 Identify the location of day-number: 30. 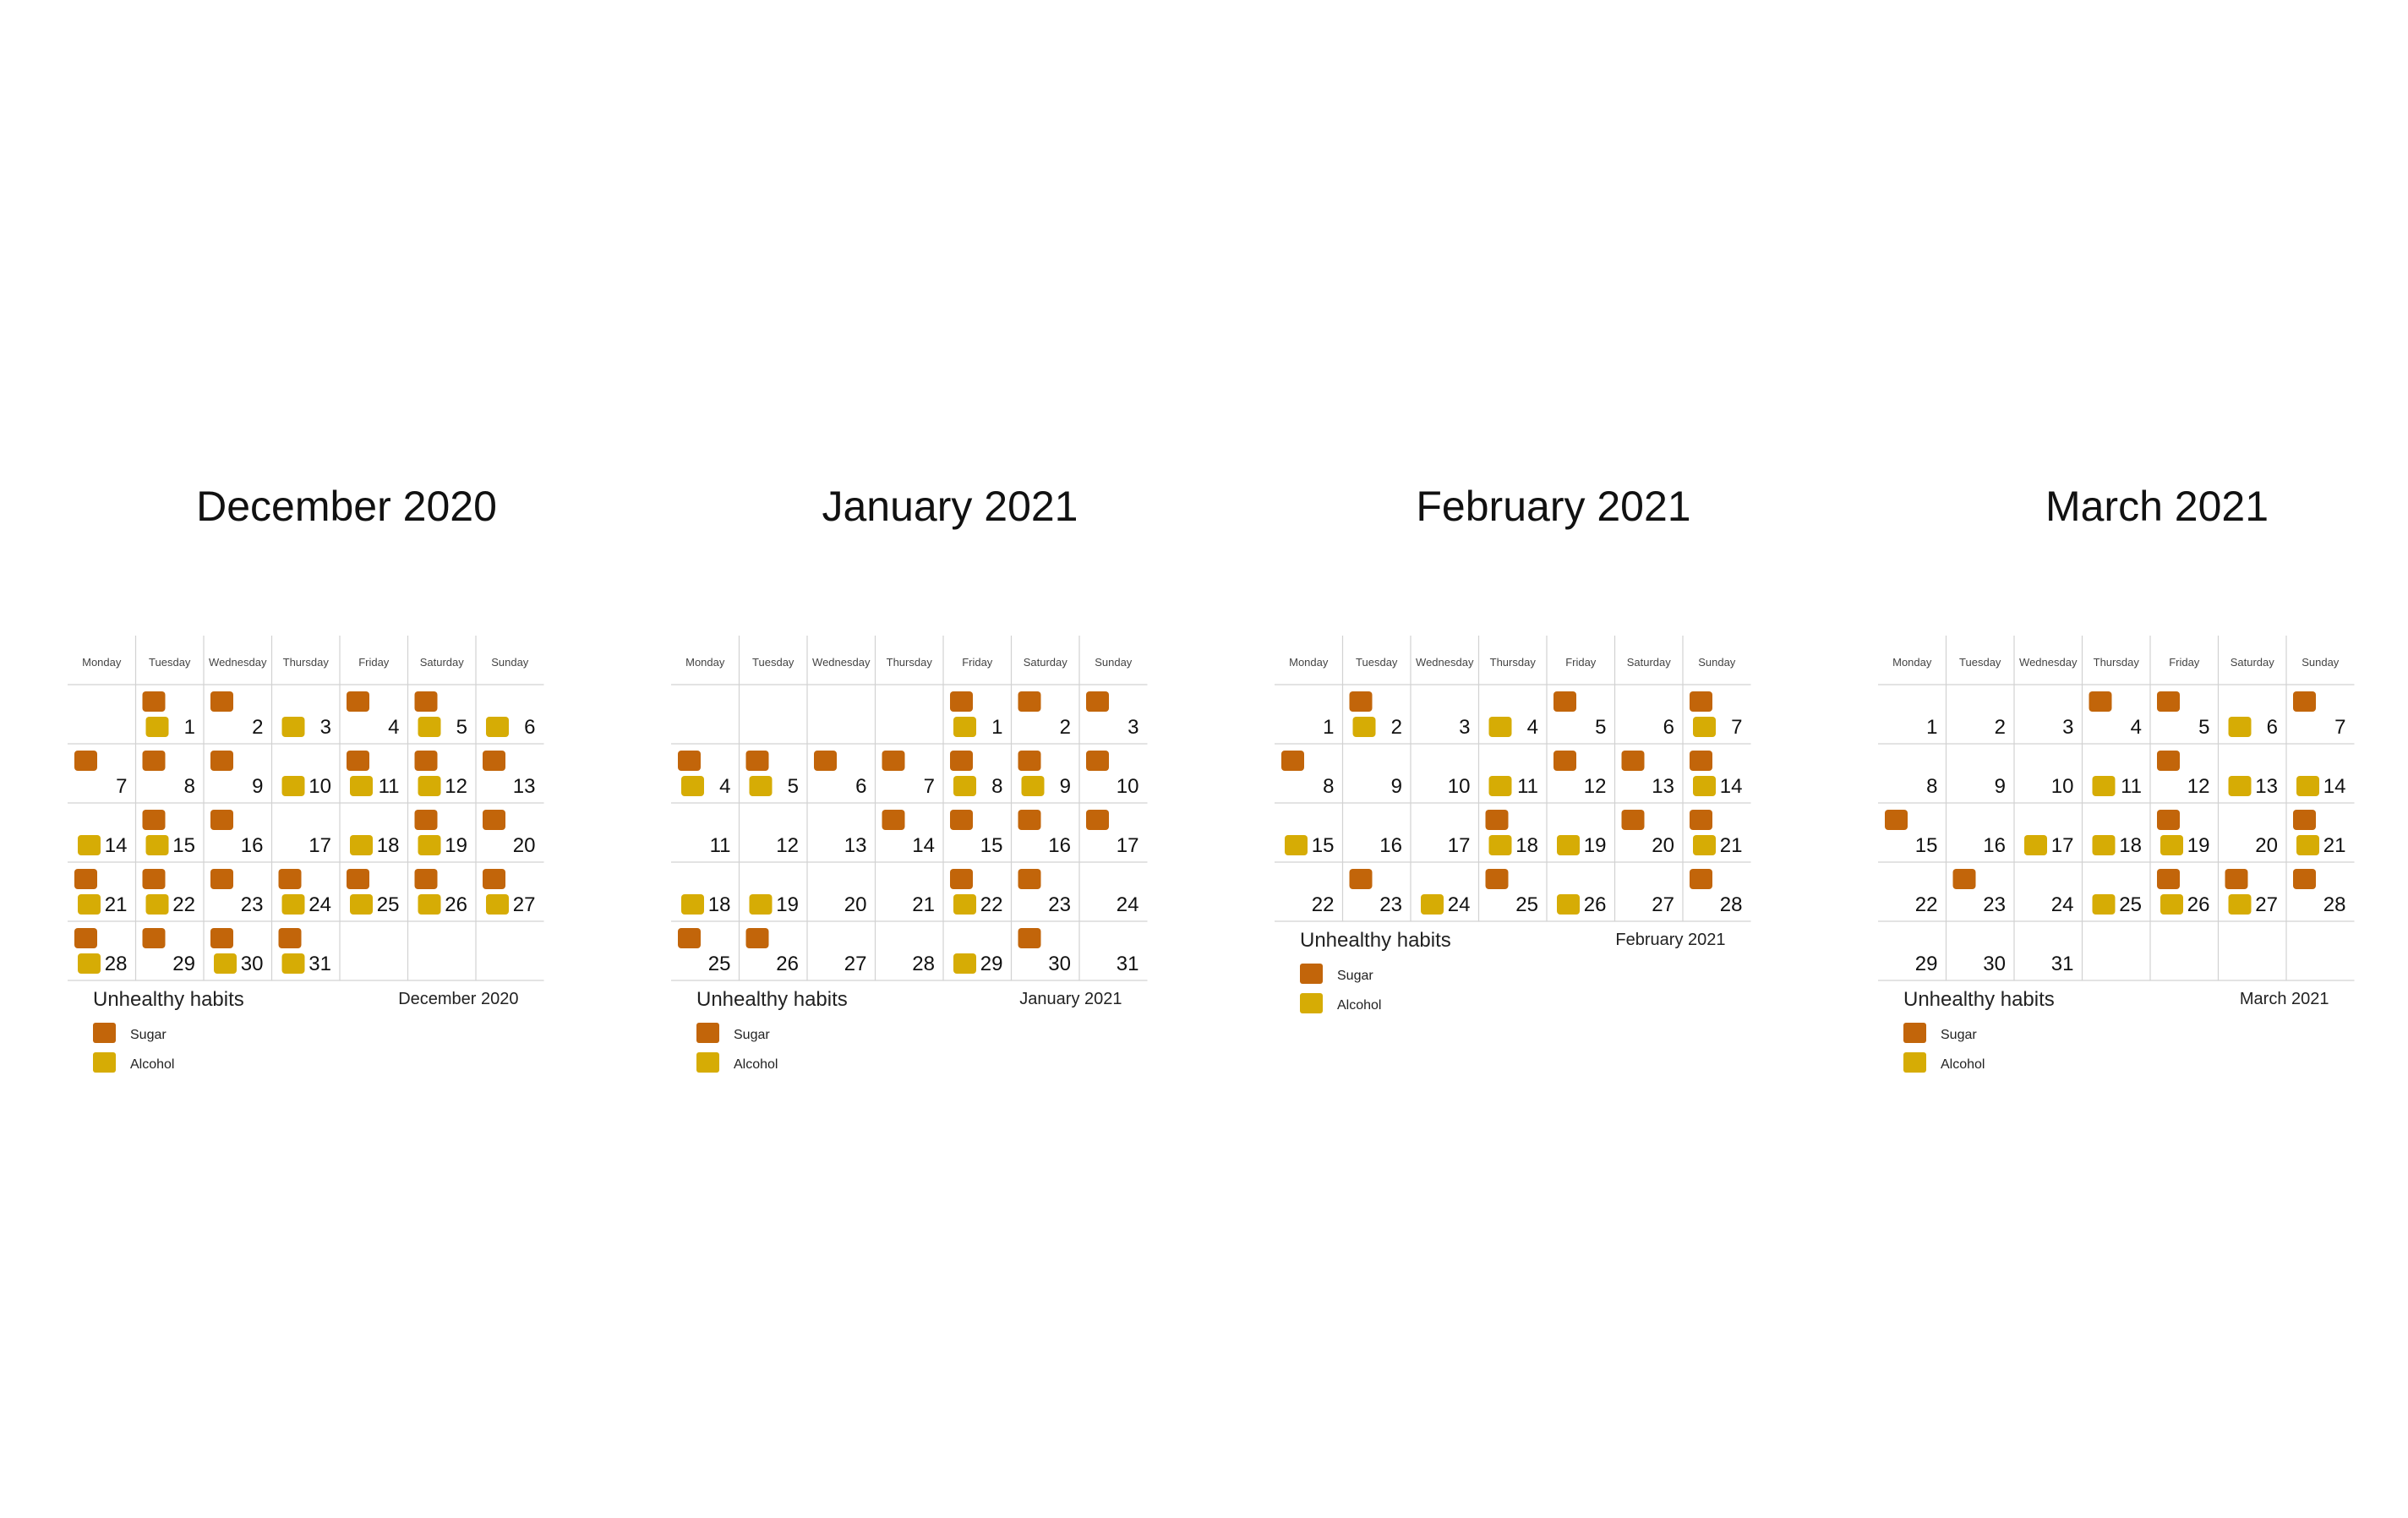
(1060, 964).